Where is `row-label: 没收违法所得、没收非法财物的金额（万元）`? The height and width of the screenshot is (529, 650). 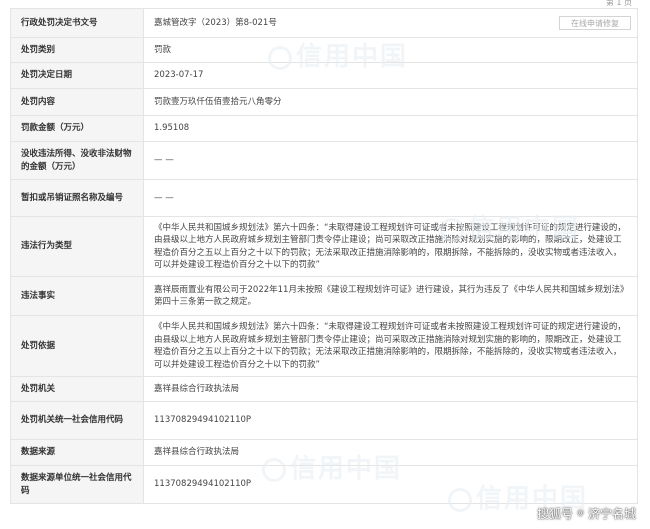 row-label: 没收违法所得、没收非法财物的金额（万元） is located at coordinates (77, 160).